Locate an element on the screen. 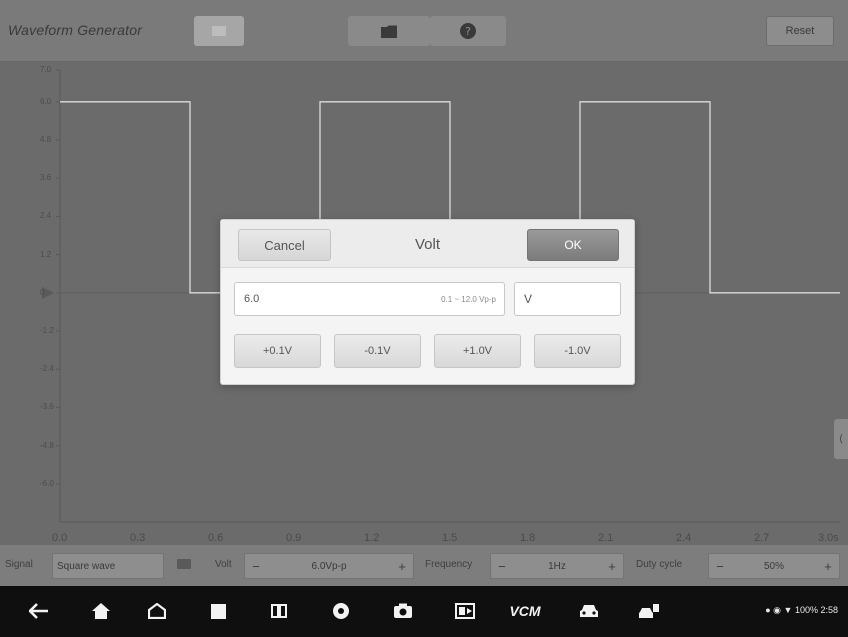  volt-stepper: − 6.0Vp-p + is located at coordinates (329, 566).